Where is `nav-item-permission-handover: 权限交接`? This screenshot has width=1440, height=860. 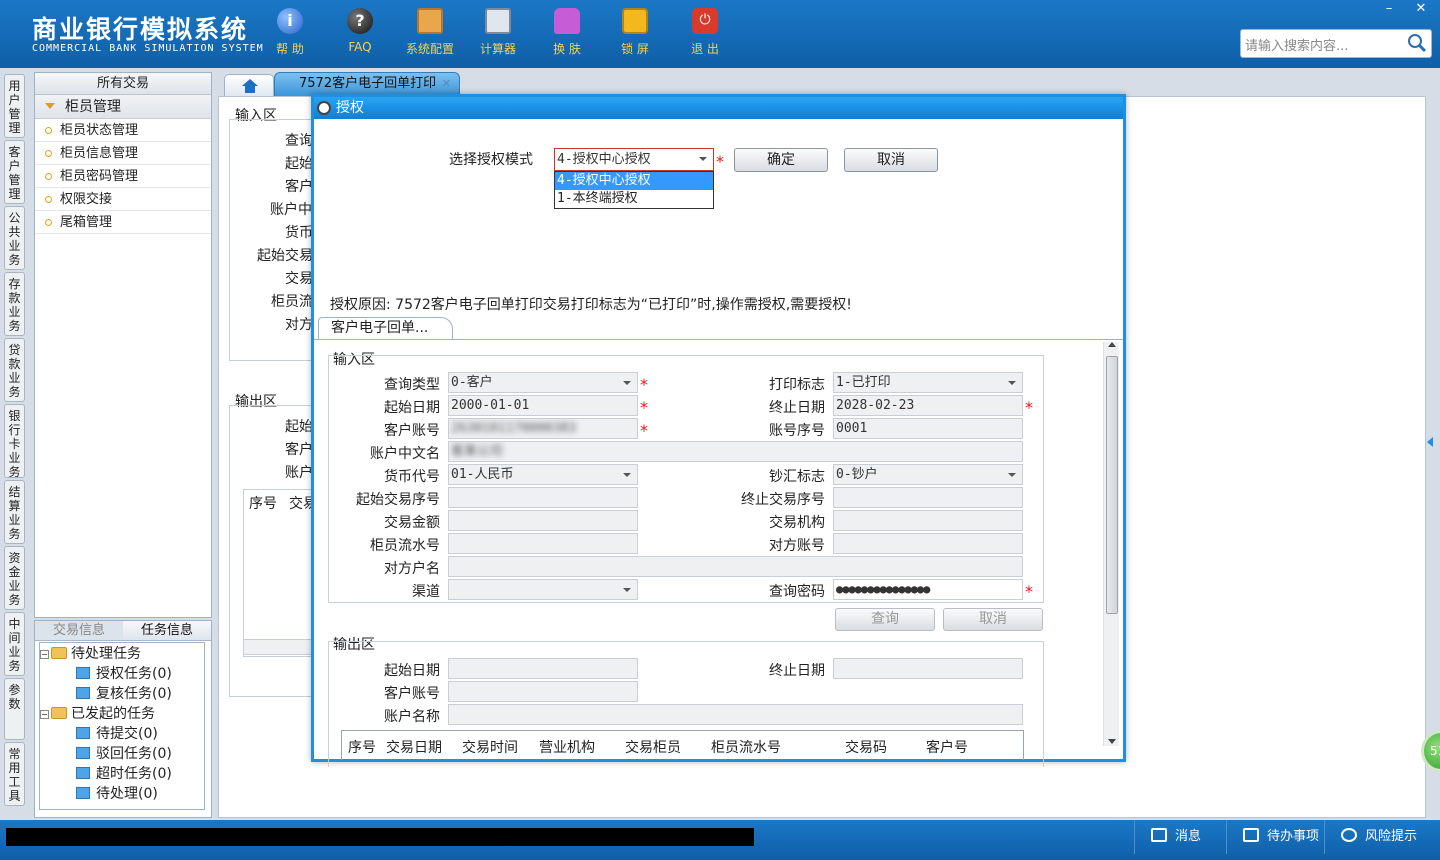 nav-item-permission-handover: 权限交接 is located at coordinates (123, 199).